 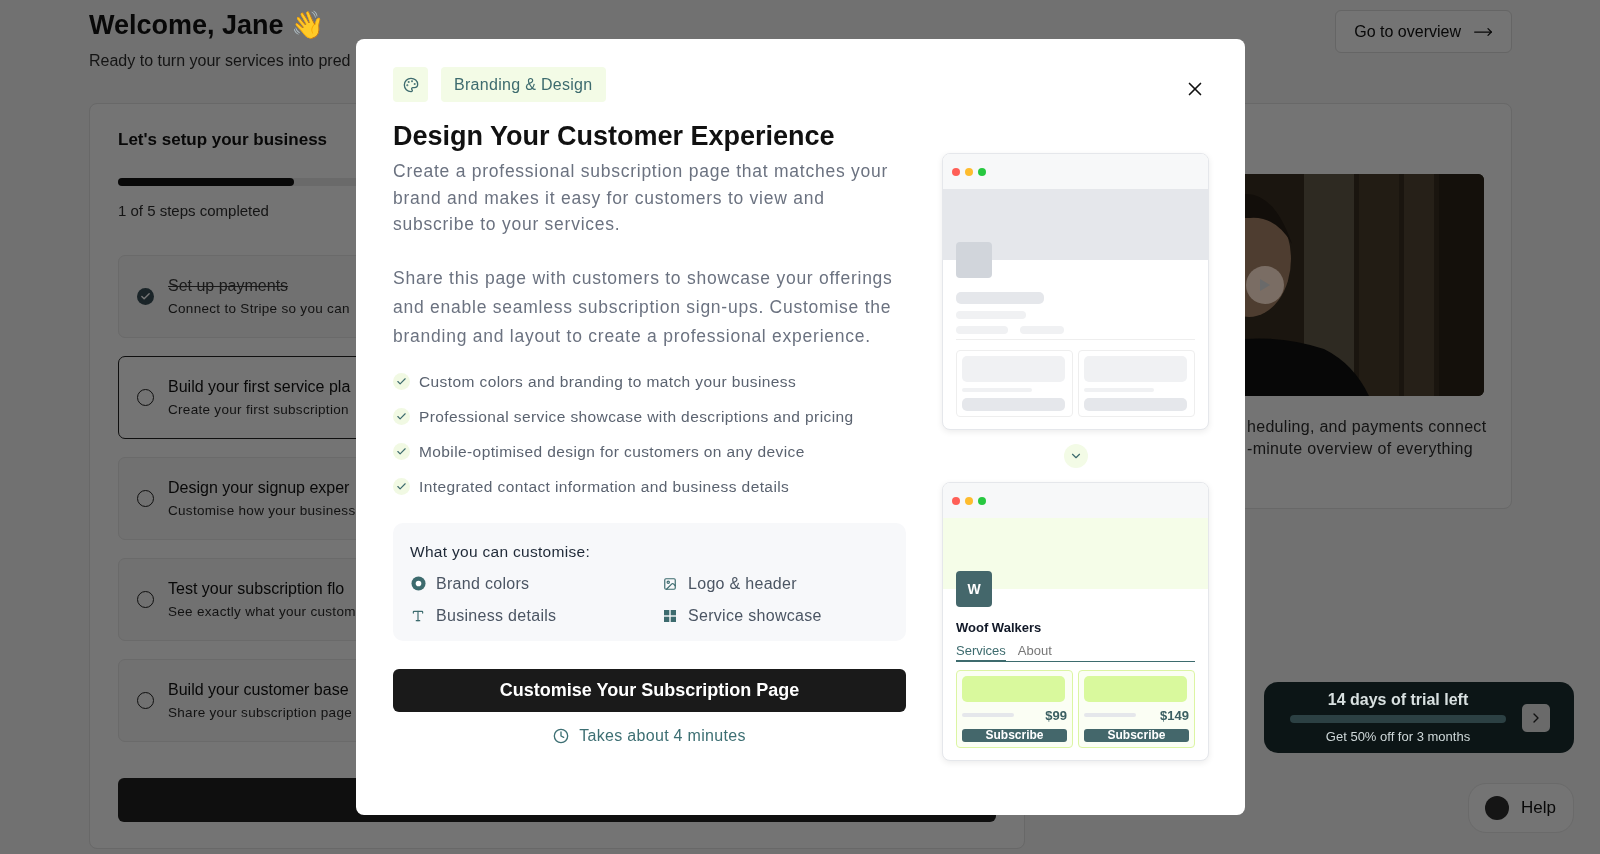 I want to click on description-paragraph: Share this page with customers to showcase your offerings and enable seamless subscription sign-ups. Customise the branding and layout to create a professional experience., so click(x=643, y=307).